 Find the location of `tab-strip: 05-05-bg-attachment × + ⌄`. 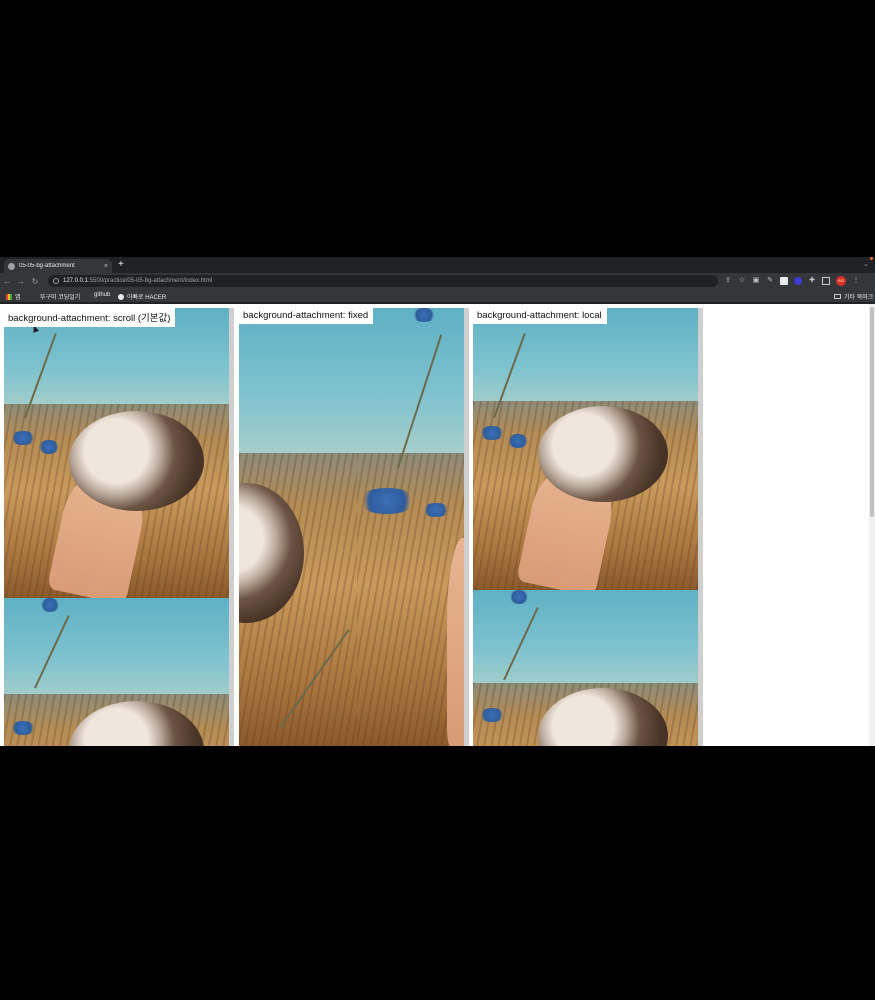

tab-strip: 05-05-bg-attachment × + ⌄ is located at coordinates (437, 265).